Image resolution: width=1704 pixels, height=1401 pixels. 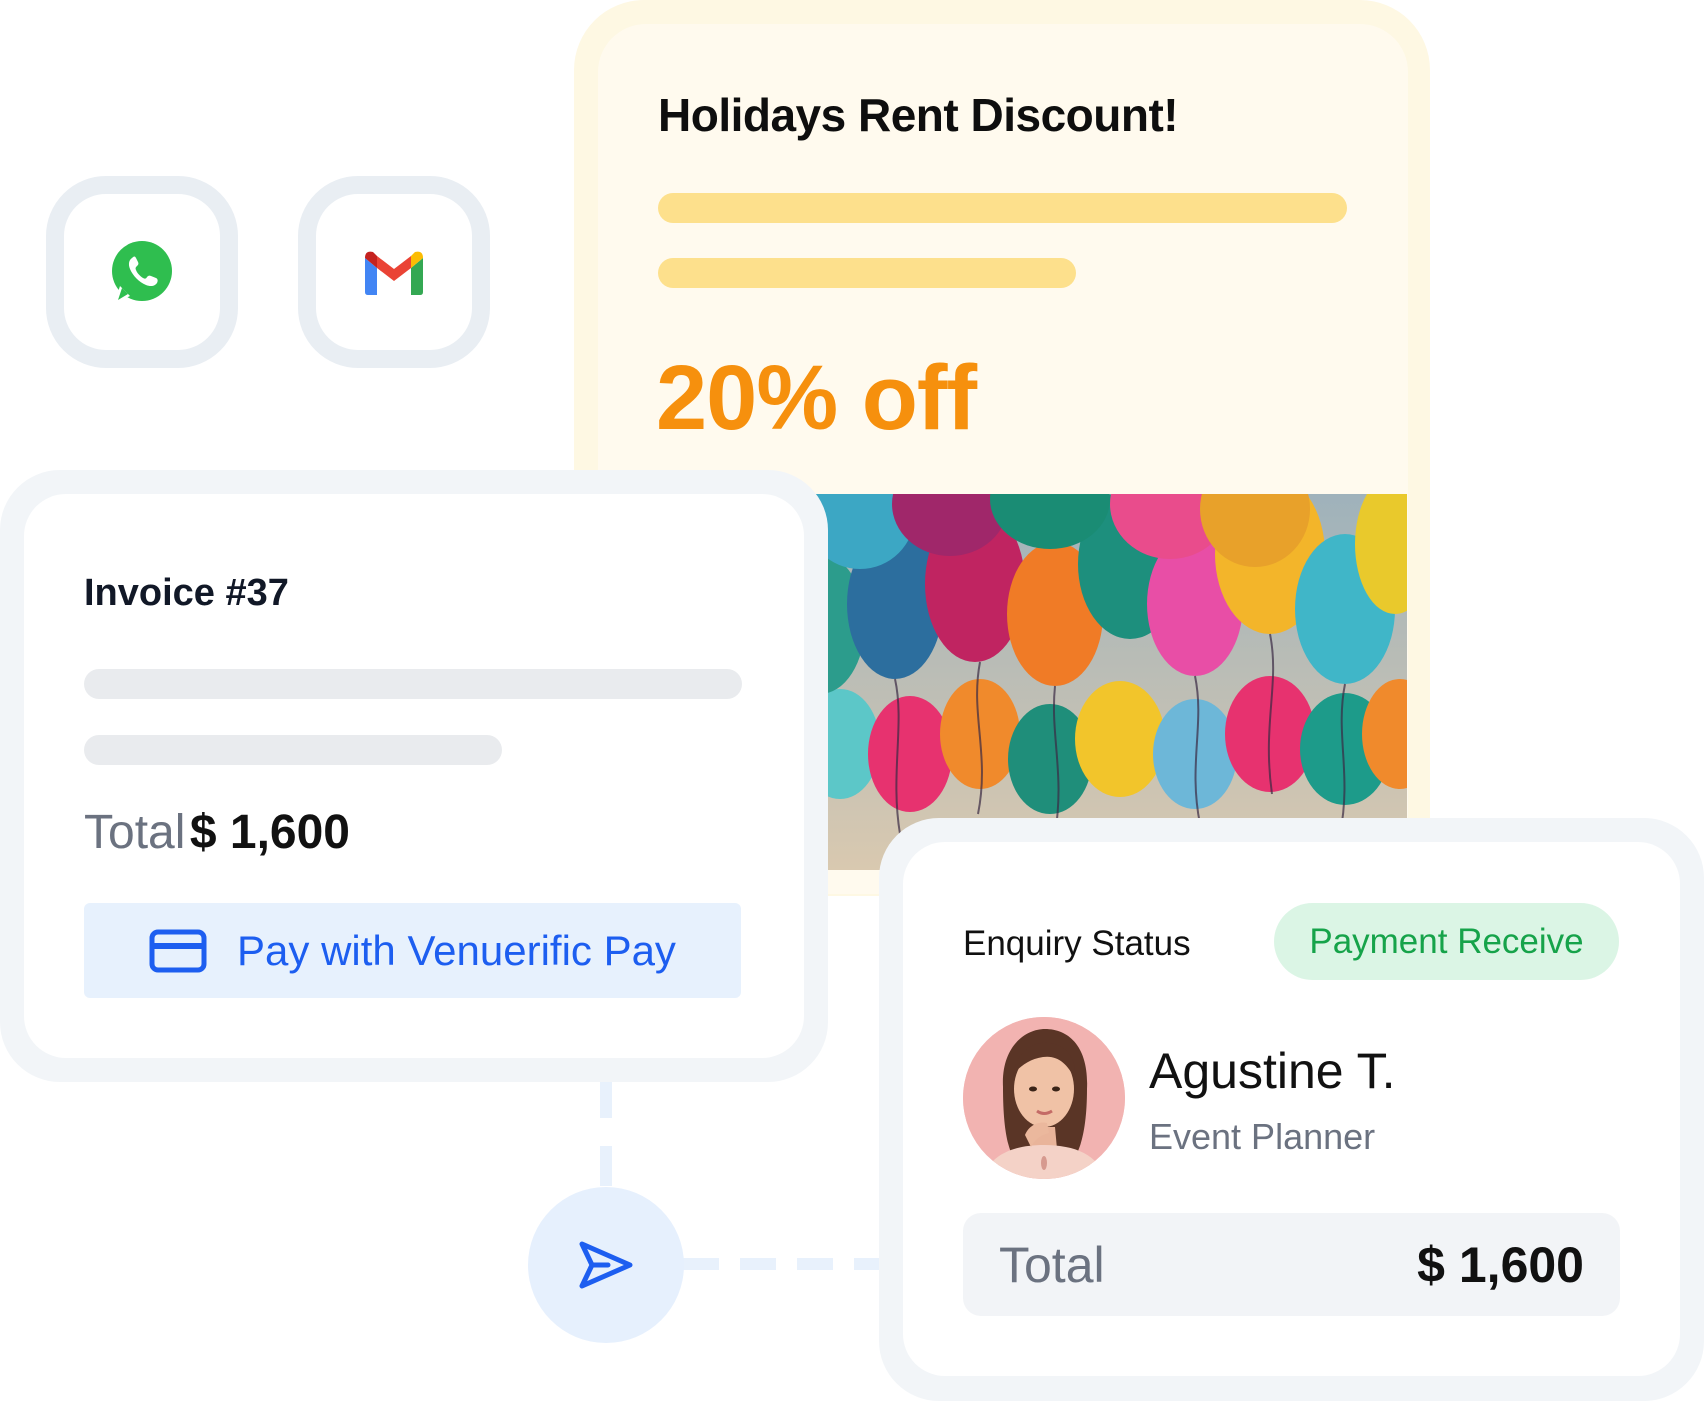 What do you see at coordinates (1446, 941) in the screenshot?
I see `status-badge: Payment Receive` at bounding box center [1446, 941].